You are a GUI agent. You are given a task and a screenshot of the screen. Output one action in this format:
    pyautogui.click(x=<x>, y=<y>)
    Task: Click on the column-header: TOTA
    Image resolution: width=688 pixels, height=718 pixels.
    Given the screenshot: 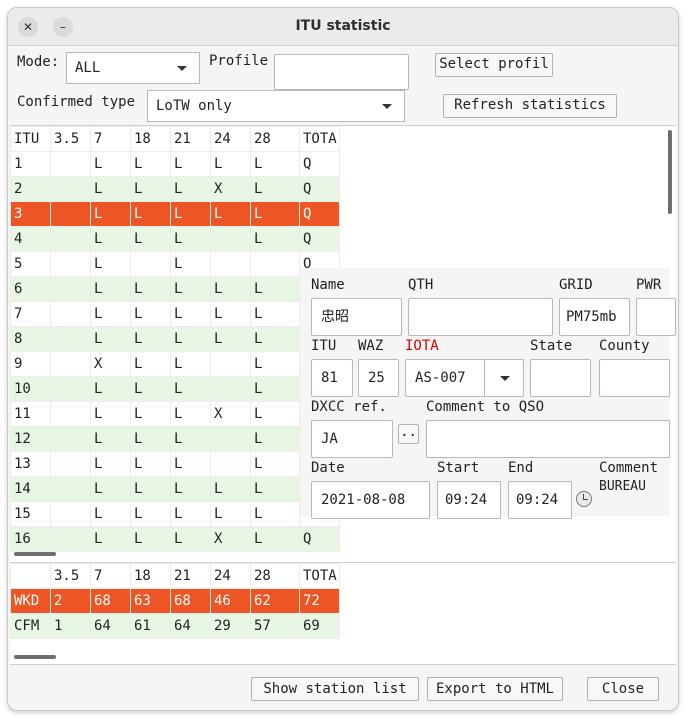 What is the action you would take?
    pyautogui.click(x=319, y=139)
    